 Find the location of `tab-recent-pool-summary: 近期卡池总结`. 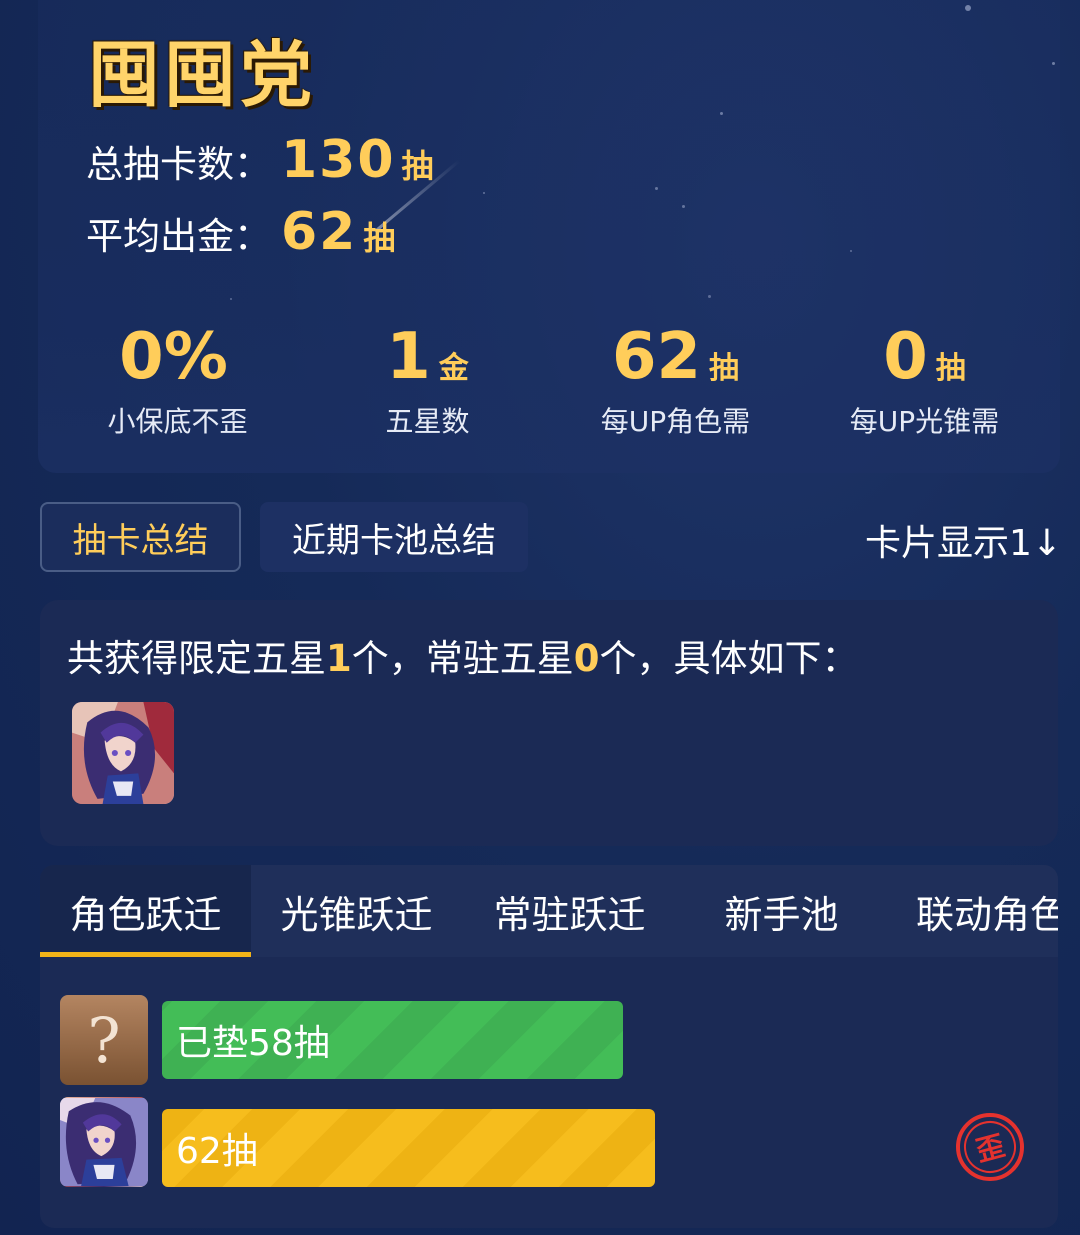

tab-recent-pool-summary: 近期卡池总结 is located at coordinates (394, 537).